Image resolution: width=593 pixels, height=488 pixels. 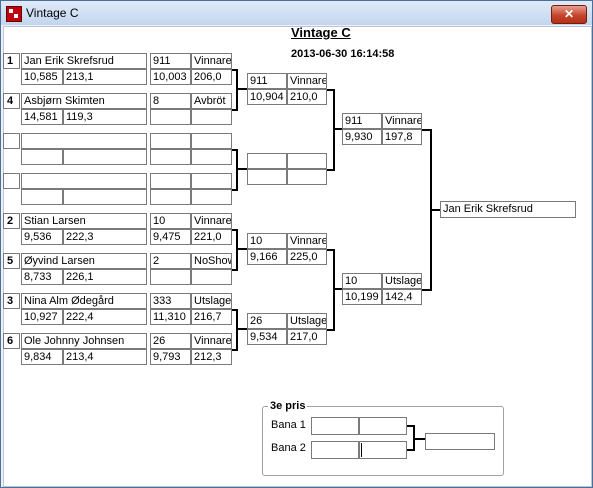 What do you see at coordinates (335, 426) in the screenshot?
I see `third-place-lane1-a` at bounding box center [335, 426].